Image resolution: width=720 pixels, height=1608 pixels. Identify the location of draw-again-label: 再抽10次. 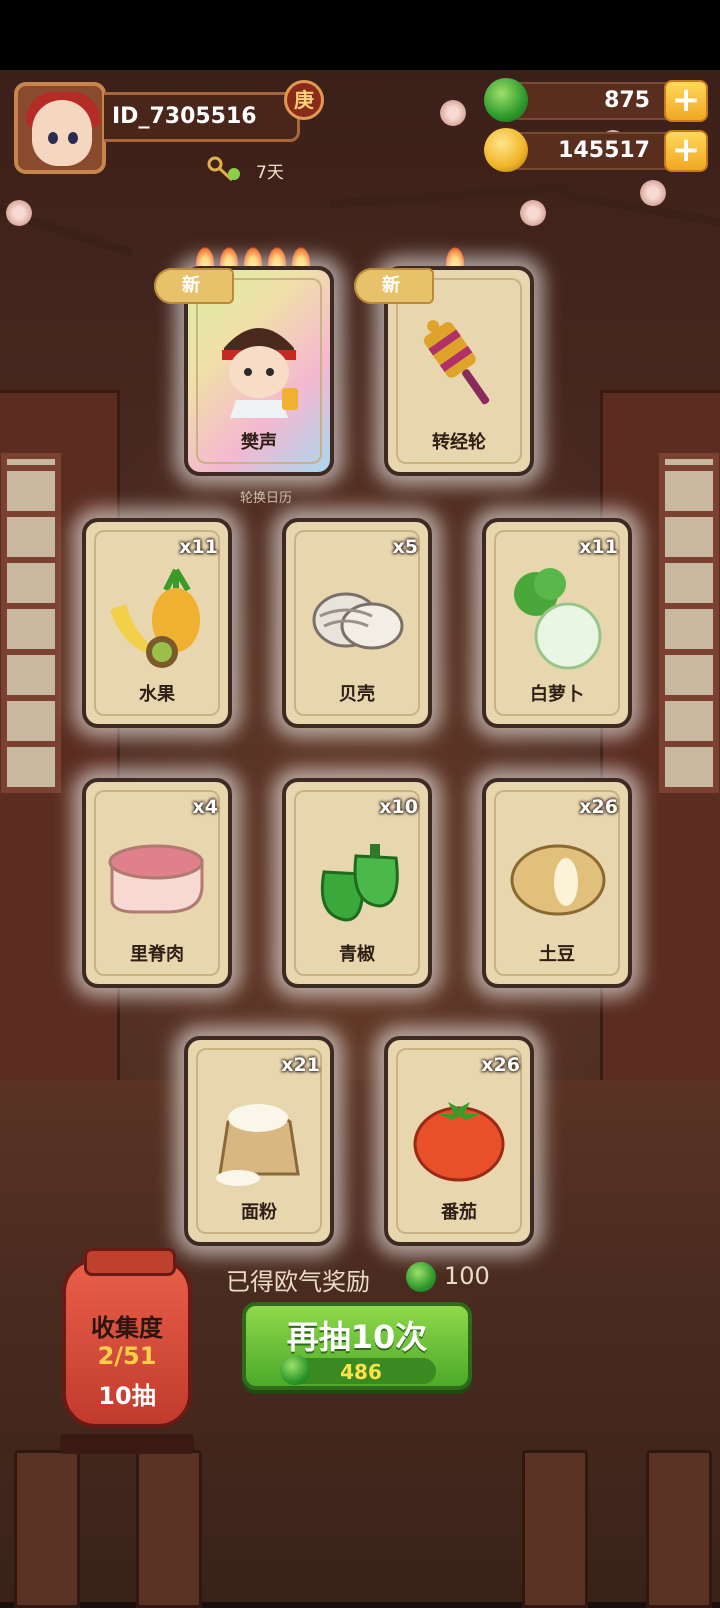
(357, 1337).